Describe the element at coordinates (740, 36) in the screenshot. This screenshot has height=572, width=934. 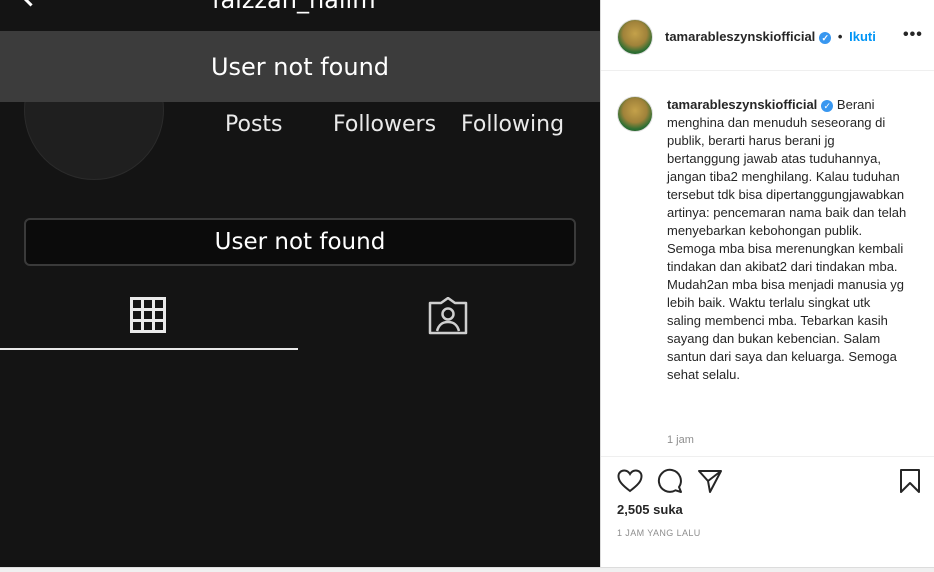
I see `account-name: tamarableszynskiofficial` at that location.